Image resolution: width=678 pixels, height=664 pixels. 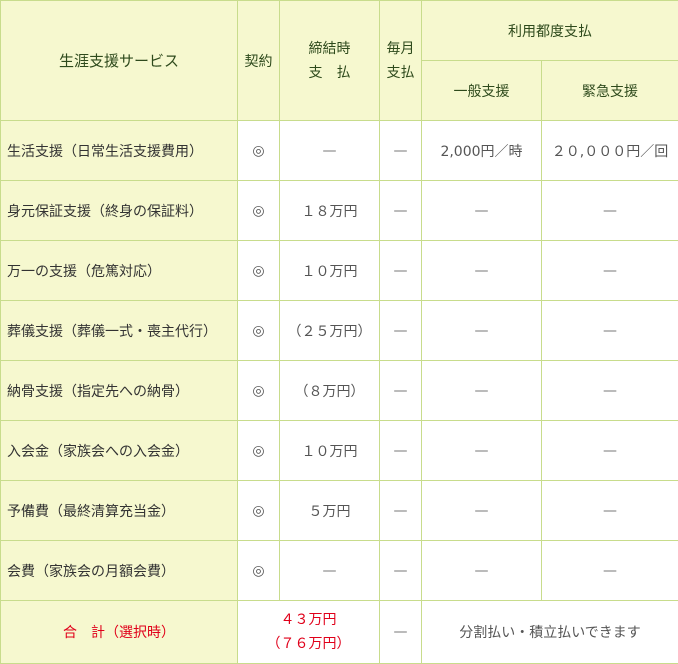 I want to click on total-amount-line1: ４３万円, so click(x=308, y=620).